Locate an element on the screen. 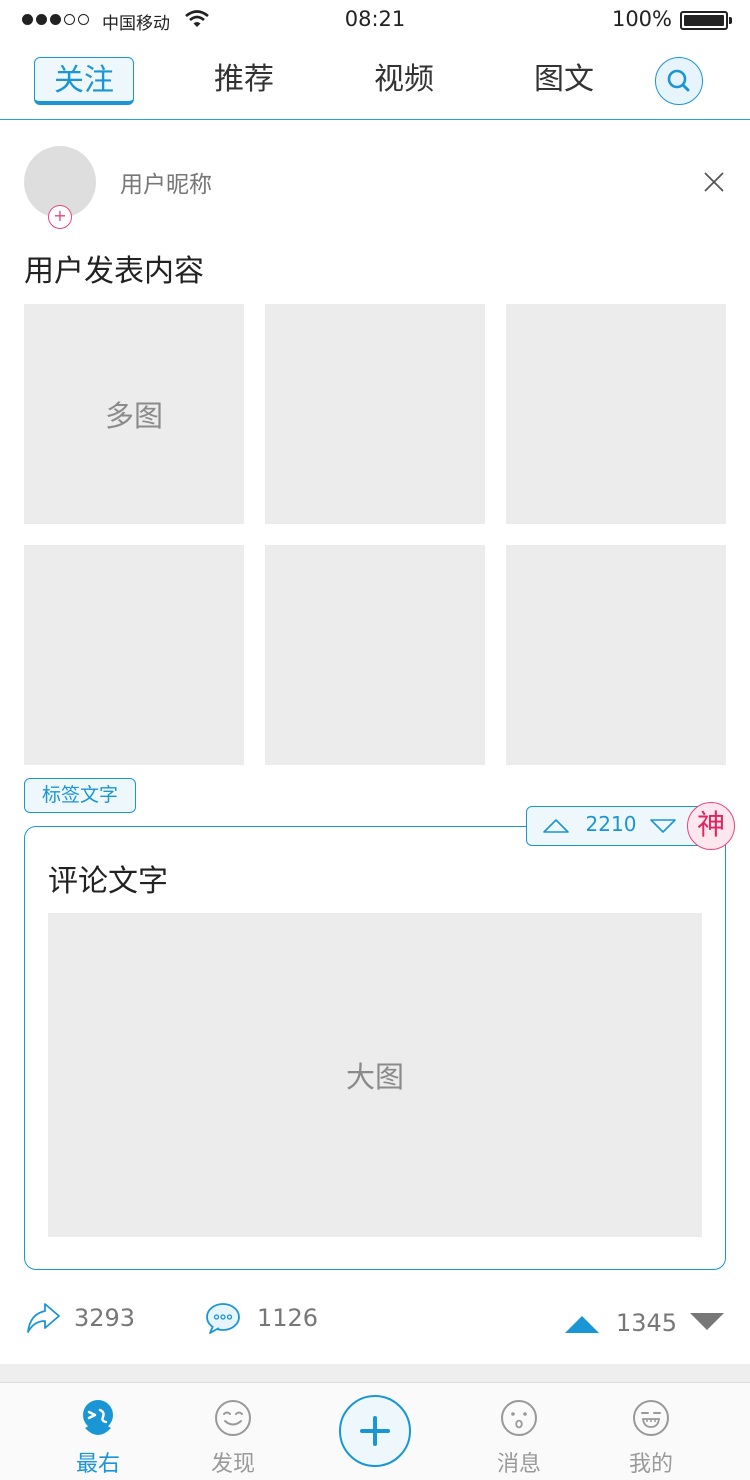 The height and width of the screenshot is (1480, 750). like-button is located at coordinates (582, 1324).